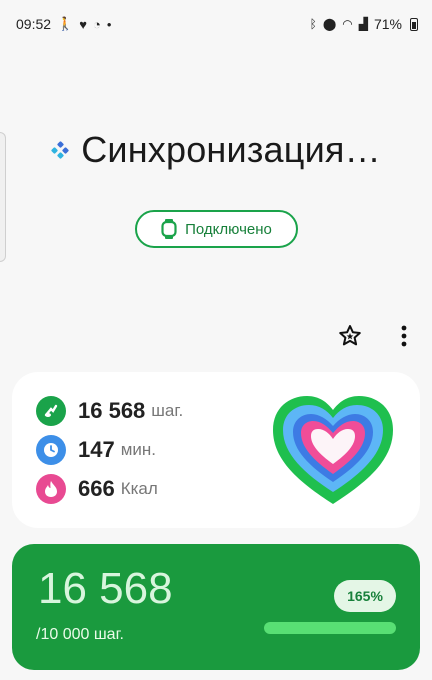 Image resolution: width=432 pixels, height=680 pixels. I want to click on battery-icon, so click(414, 24).